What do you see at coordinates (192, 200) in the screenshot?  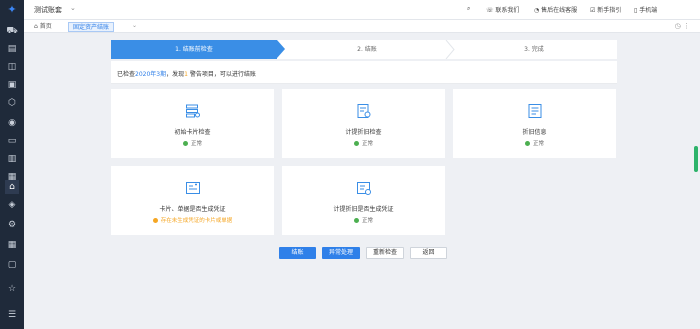 I see `check-card-voucher-cards: 卡片、单据是否生成凭证 存在未生成凭证的卡片或单据` at bounding box center [192, 200].